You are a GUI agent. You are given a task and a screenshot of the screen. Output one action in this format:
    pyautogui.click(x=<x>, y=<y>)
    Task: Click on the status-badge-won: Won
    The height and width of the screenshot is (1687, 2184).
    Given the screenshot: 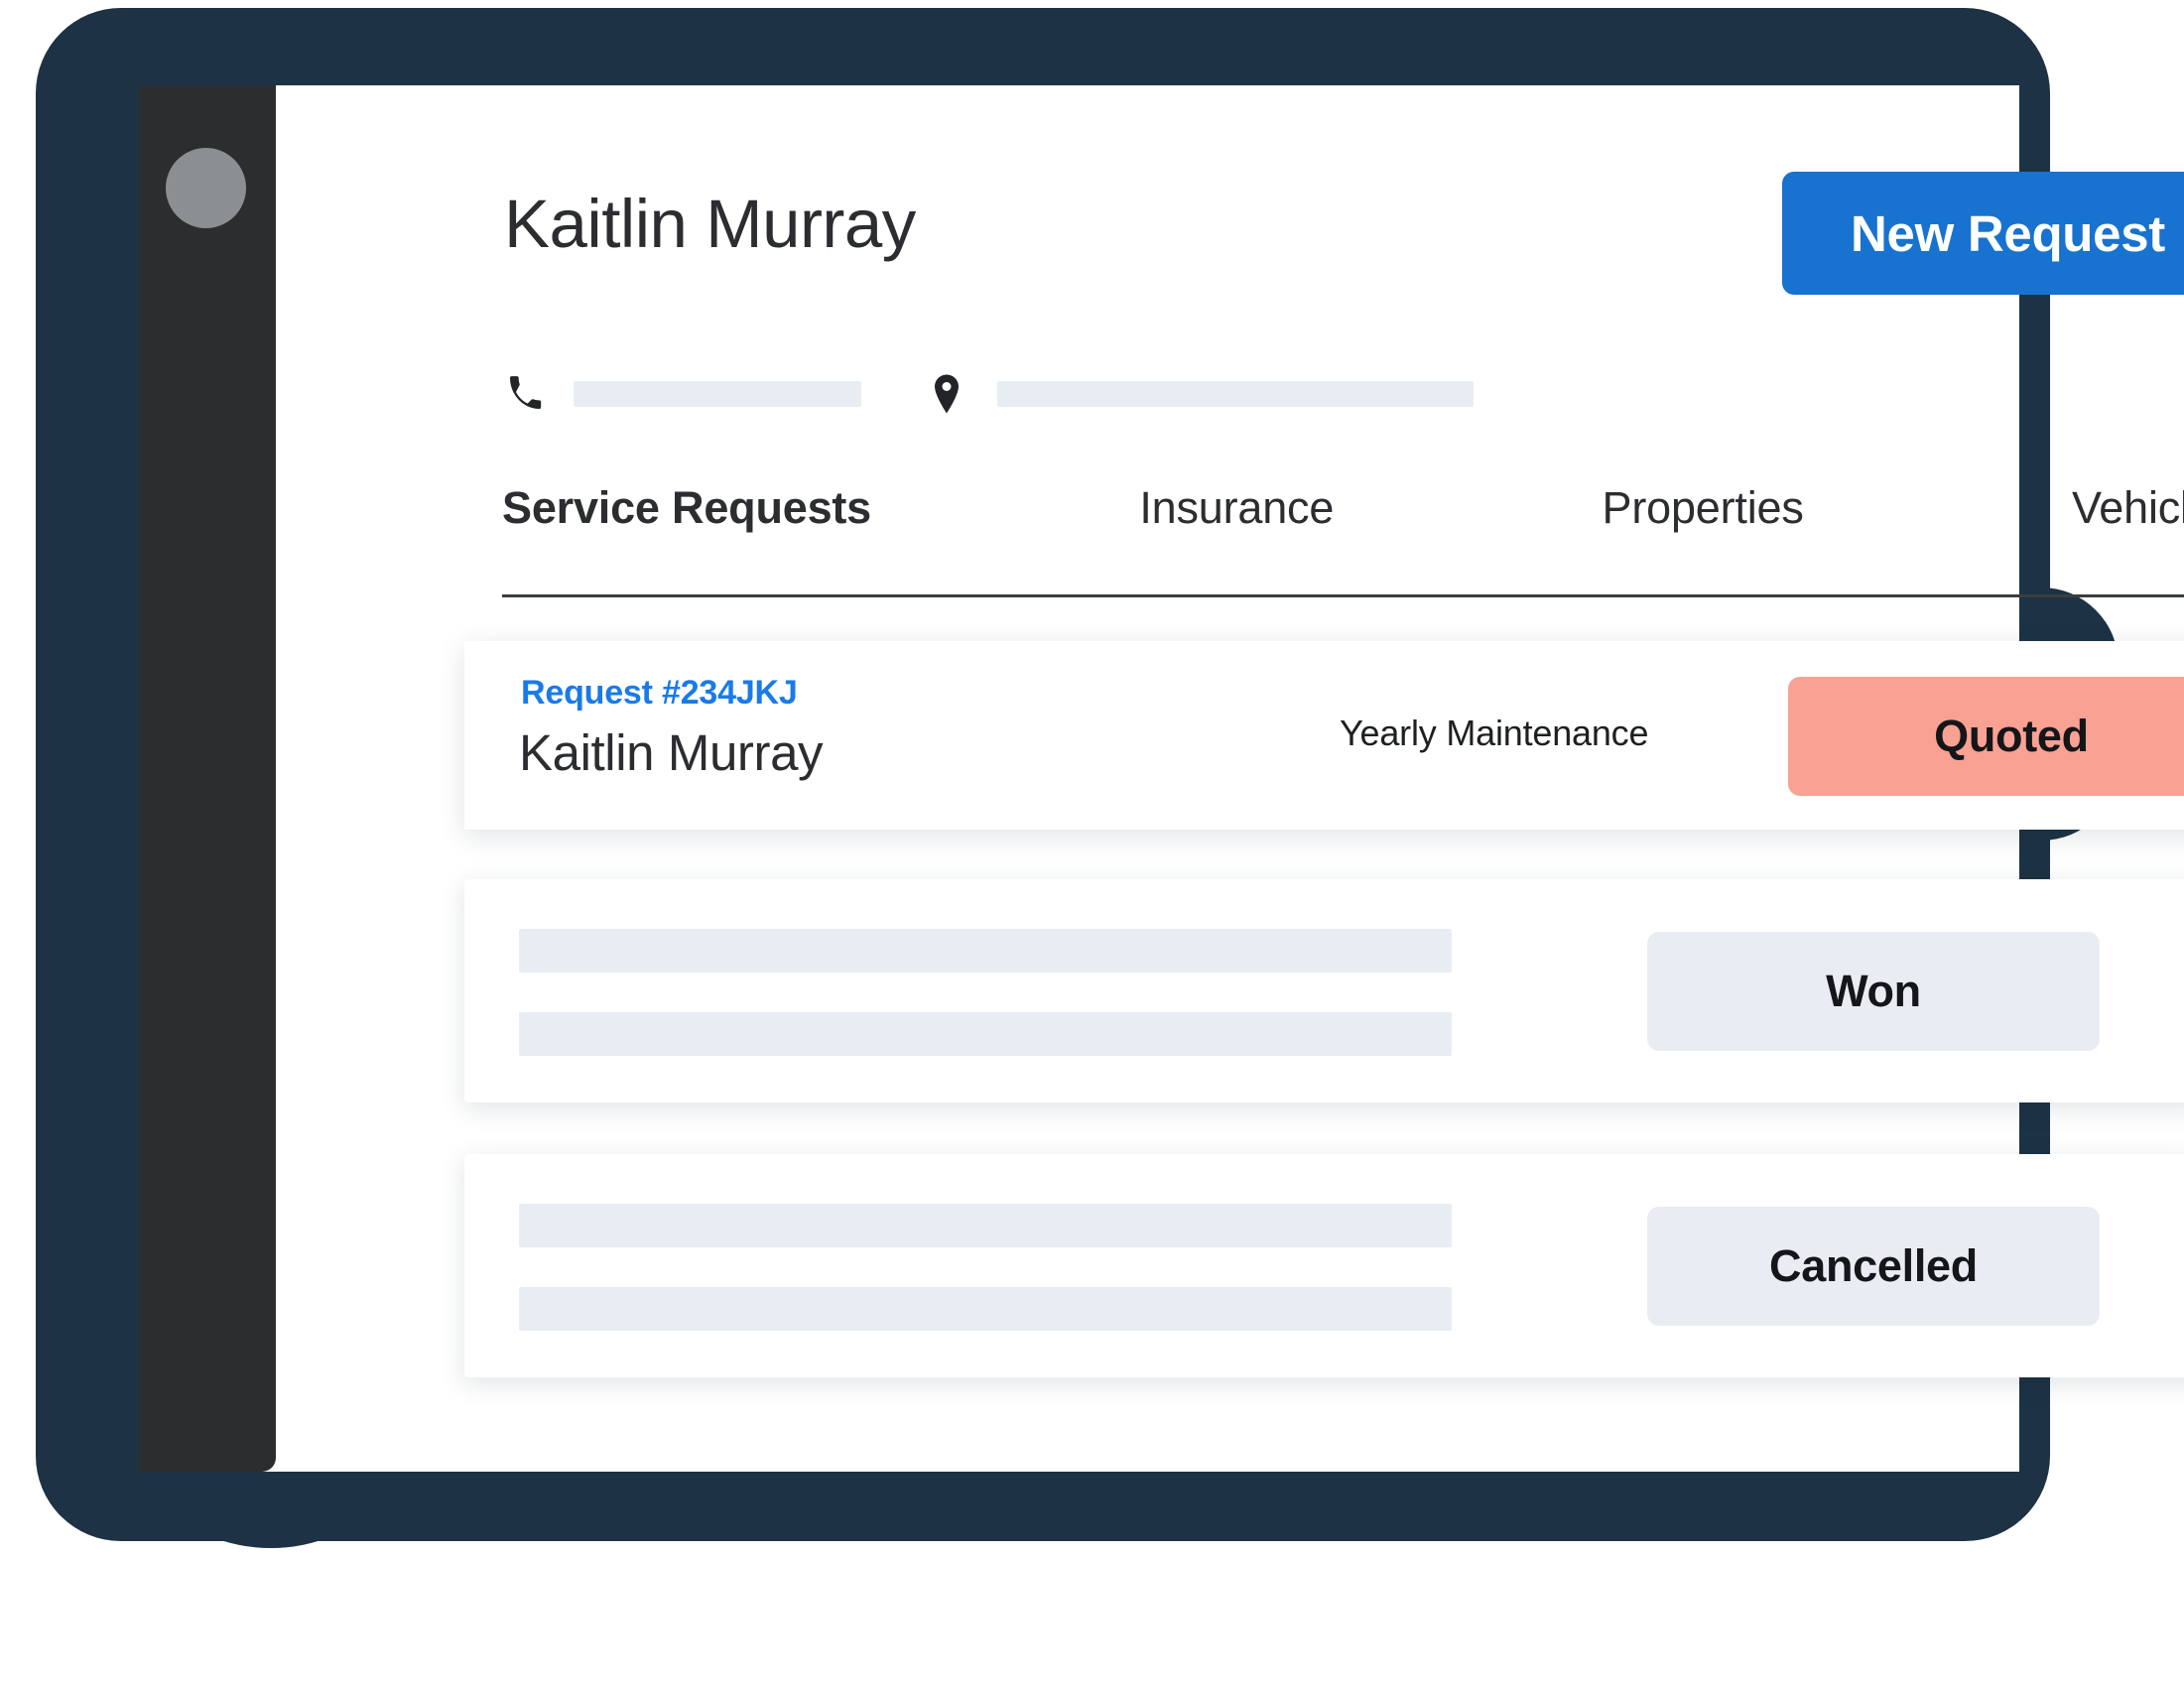 What is the action you would take?
    pyautogui.click(x=1873, y=991)
    